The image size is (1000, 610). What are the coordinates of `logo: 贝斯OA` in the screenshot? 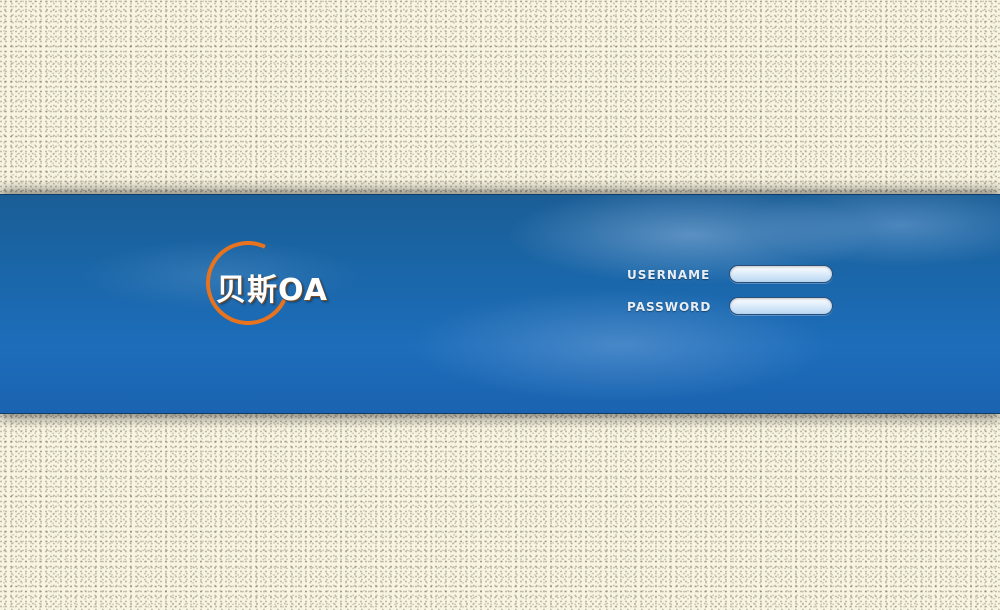 It's located at (270, 283).